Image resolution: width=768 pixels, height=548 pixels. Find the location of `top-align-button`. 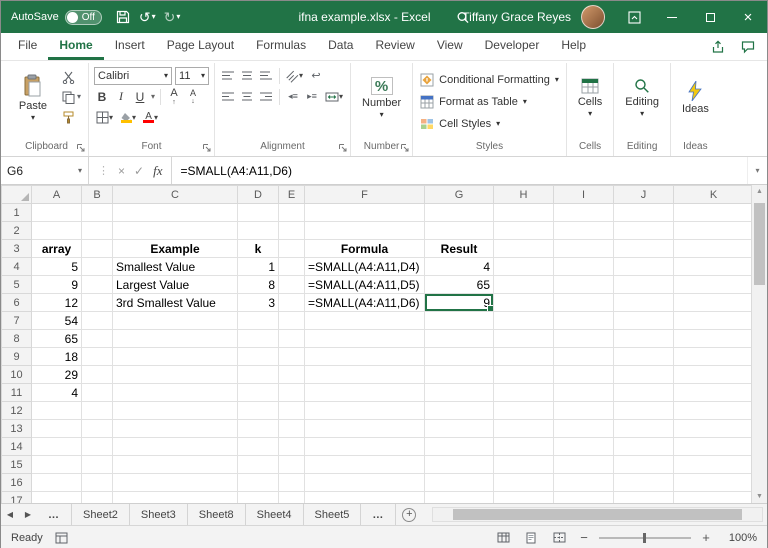

top-align-button is located at coordinates (228, 75).